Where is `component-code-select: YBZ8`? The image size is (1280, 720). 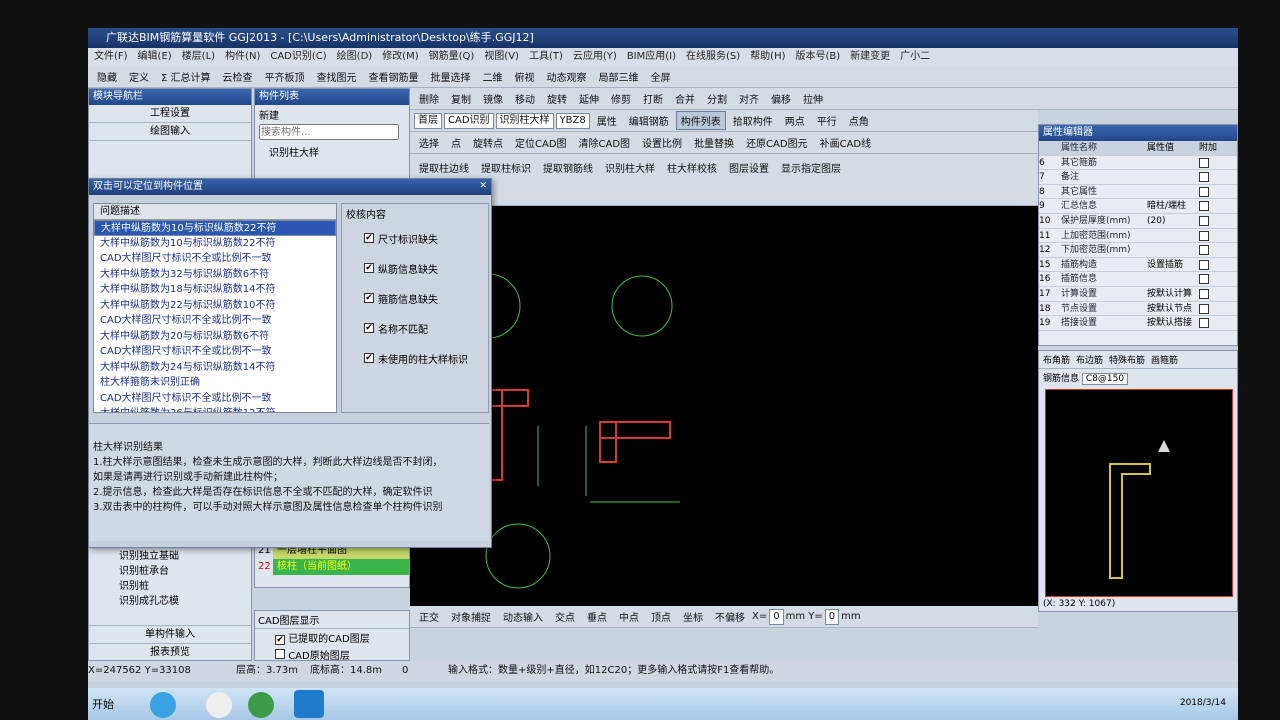
component-code-select: YBZ8 is located at coordinates (572, 120).